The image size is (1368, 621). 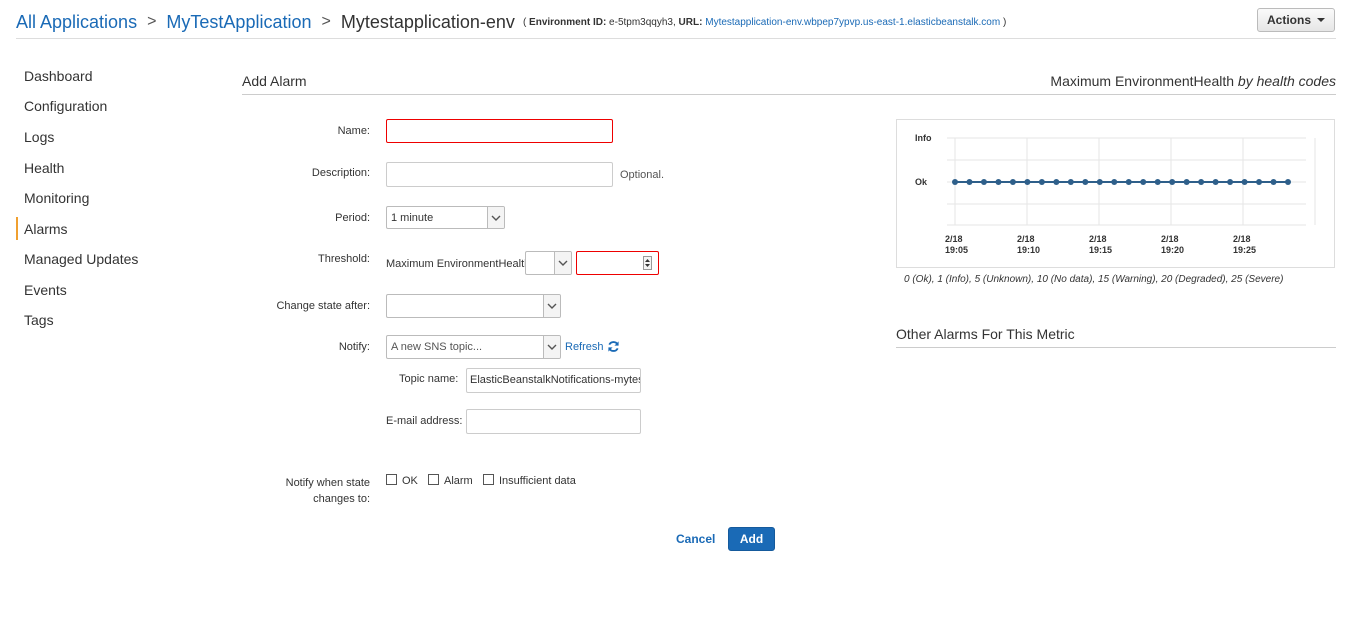 What do you see at coordinates (458, 264) in the screenshot?
I see `threshold-metric: Maximum EnvironmentHealth` at bounding box center [458, 264].